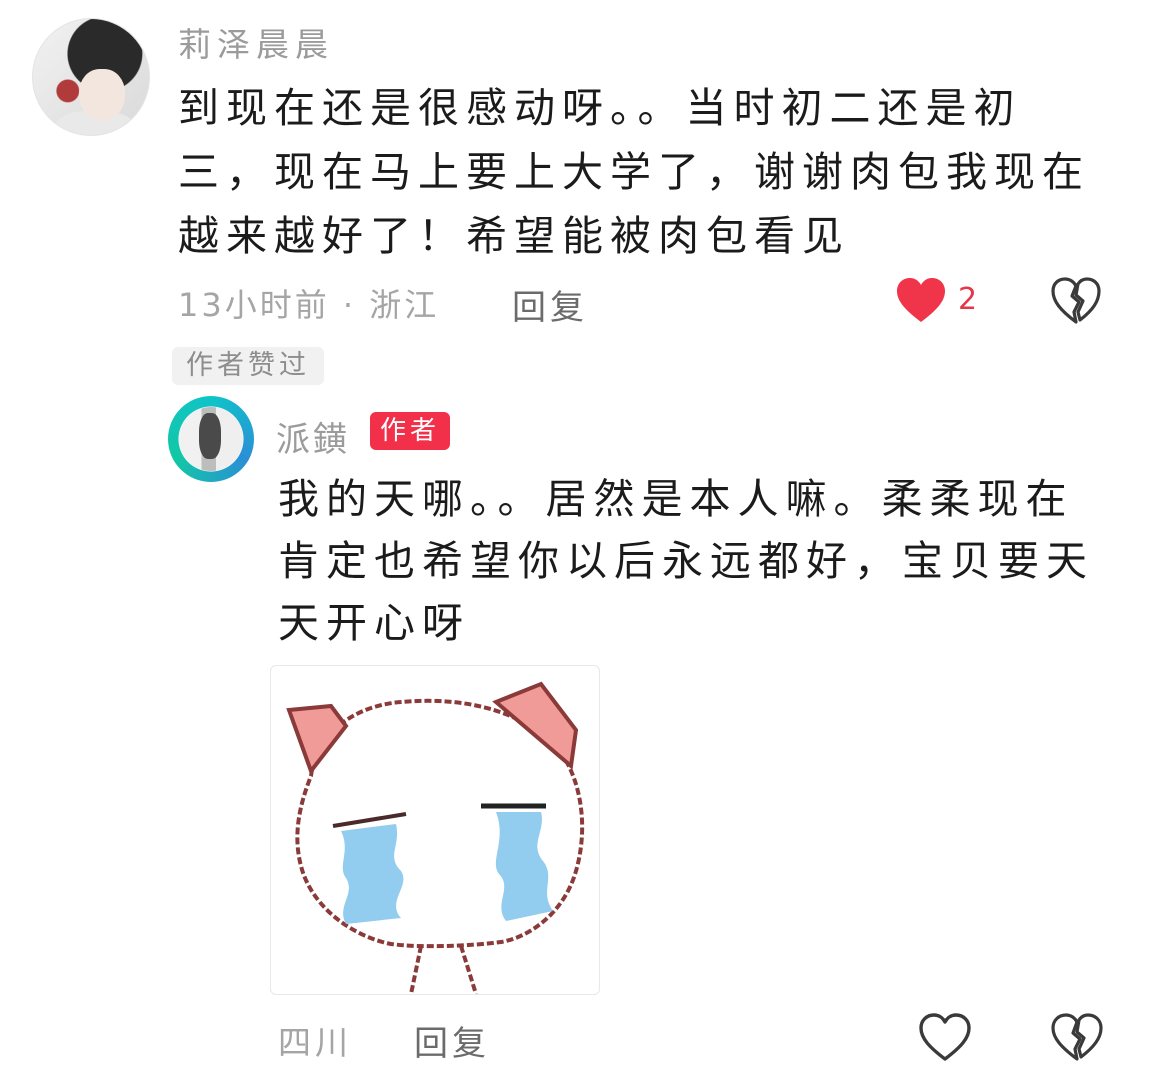  Describe the element at coordinates (256, 42) in the screenshot. I see `commenter-username: 莉泽晨晨` at that location.